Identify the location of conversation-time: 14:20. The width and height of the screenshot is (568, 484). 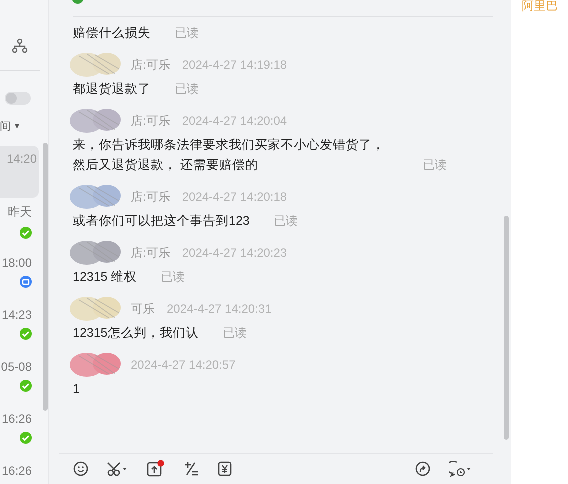
(21, 159).